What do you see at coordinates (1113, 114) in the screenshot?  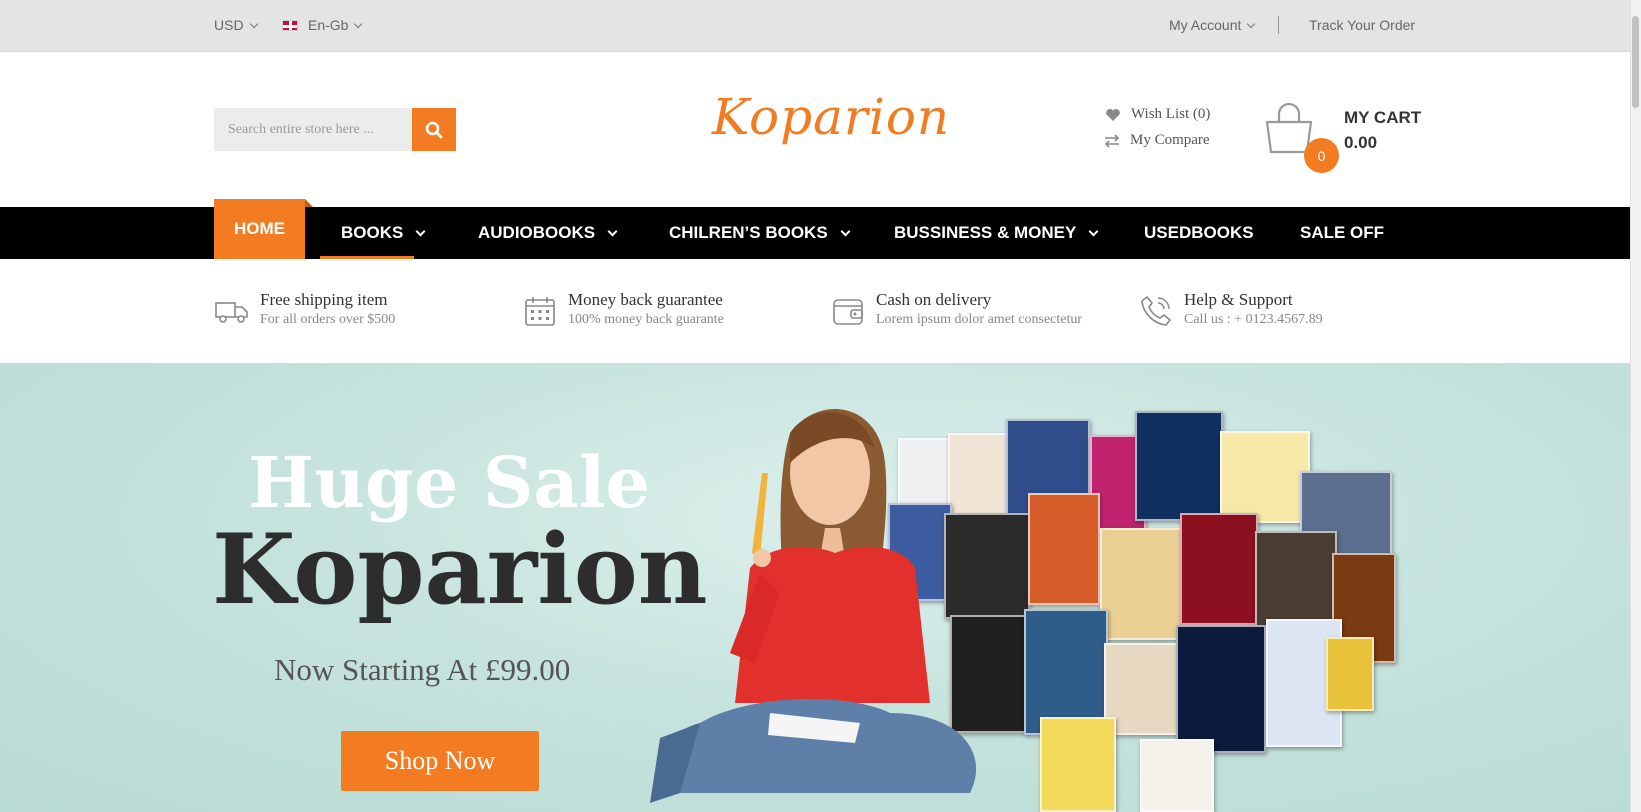 I see `heart-icon` at bounding box center [1113, 114].